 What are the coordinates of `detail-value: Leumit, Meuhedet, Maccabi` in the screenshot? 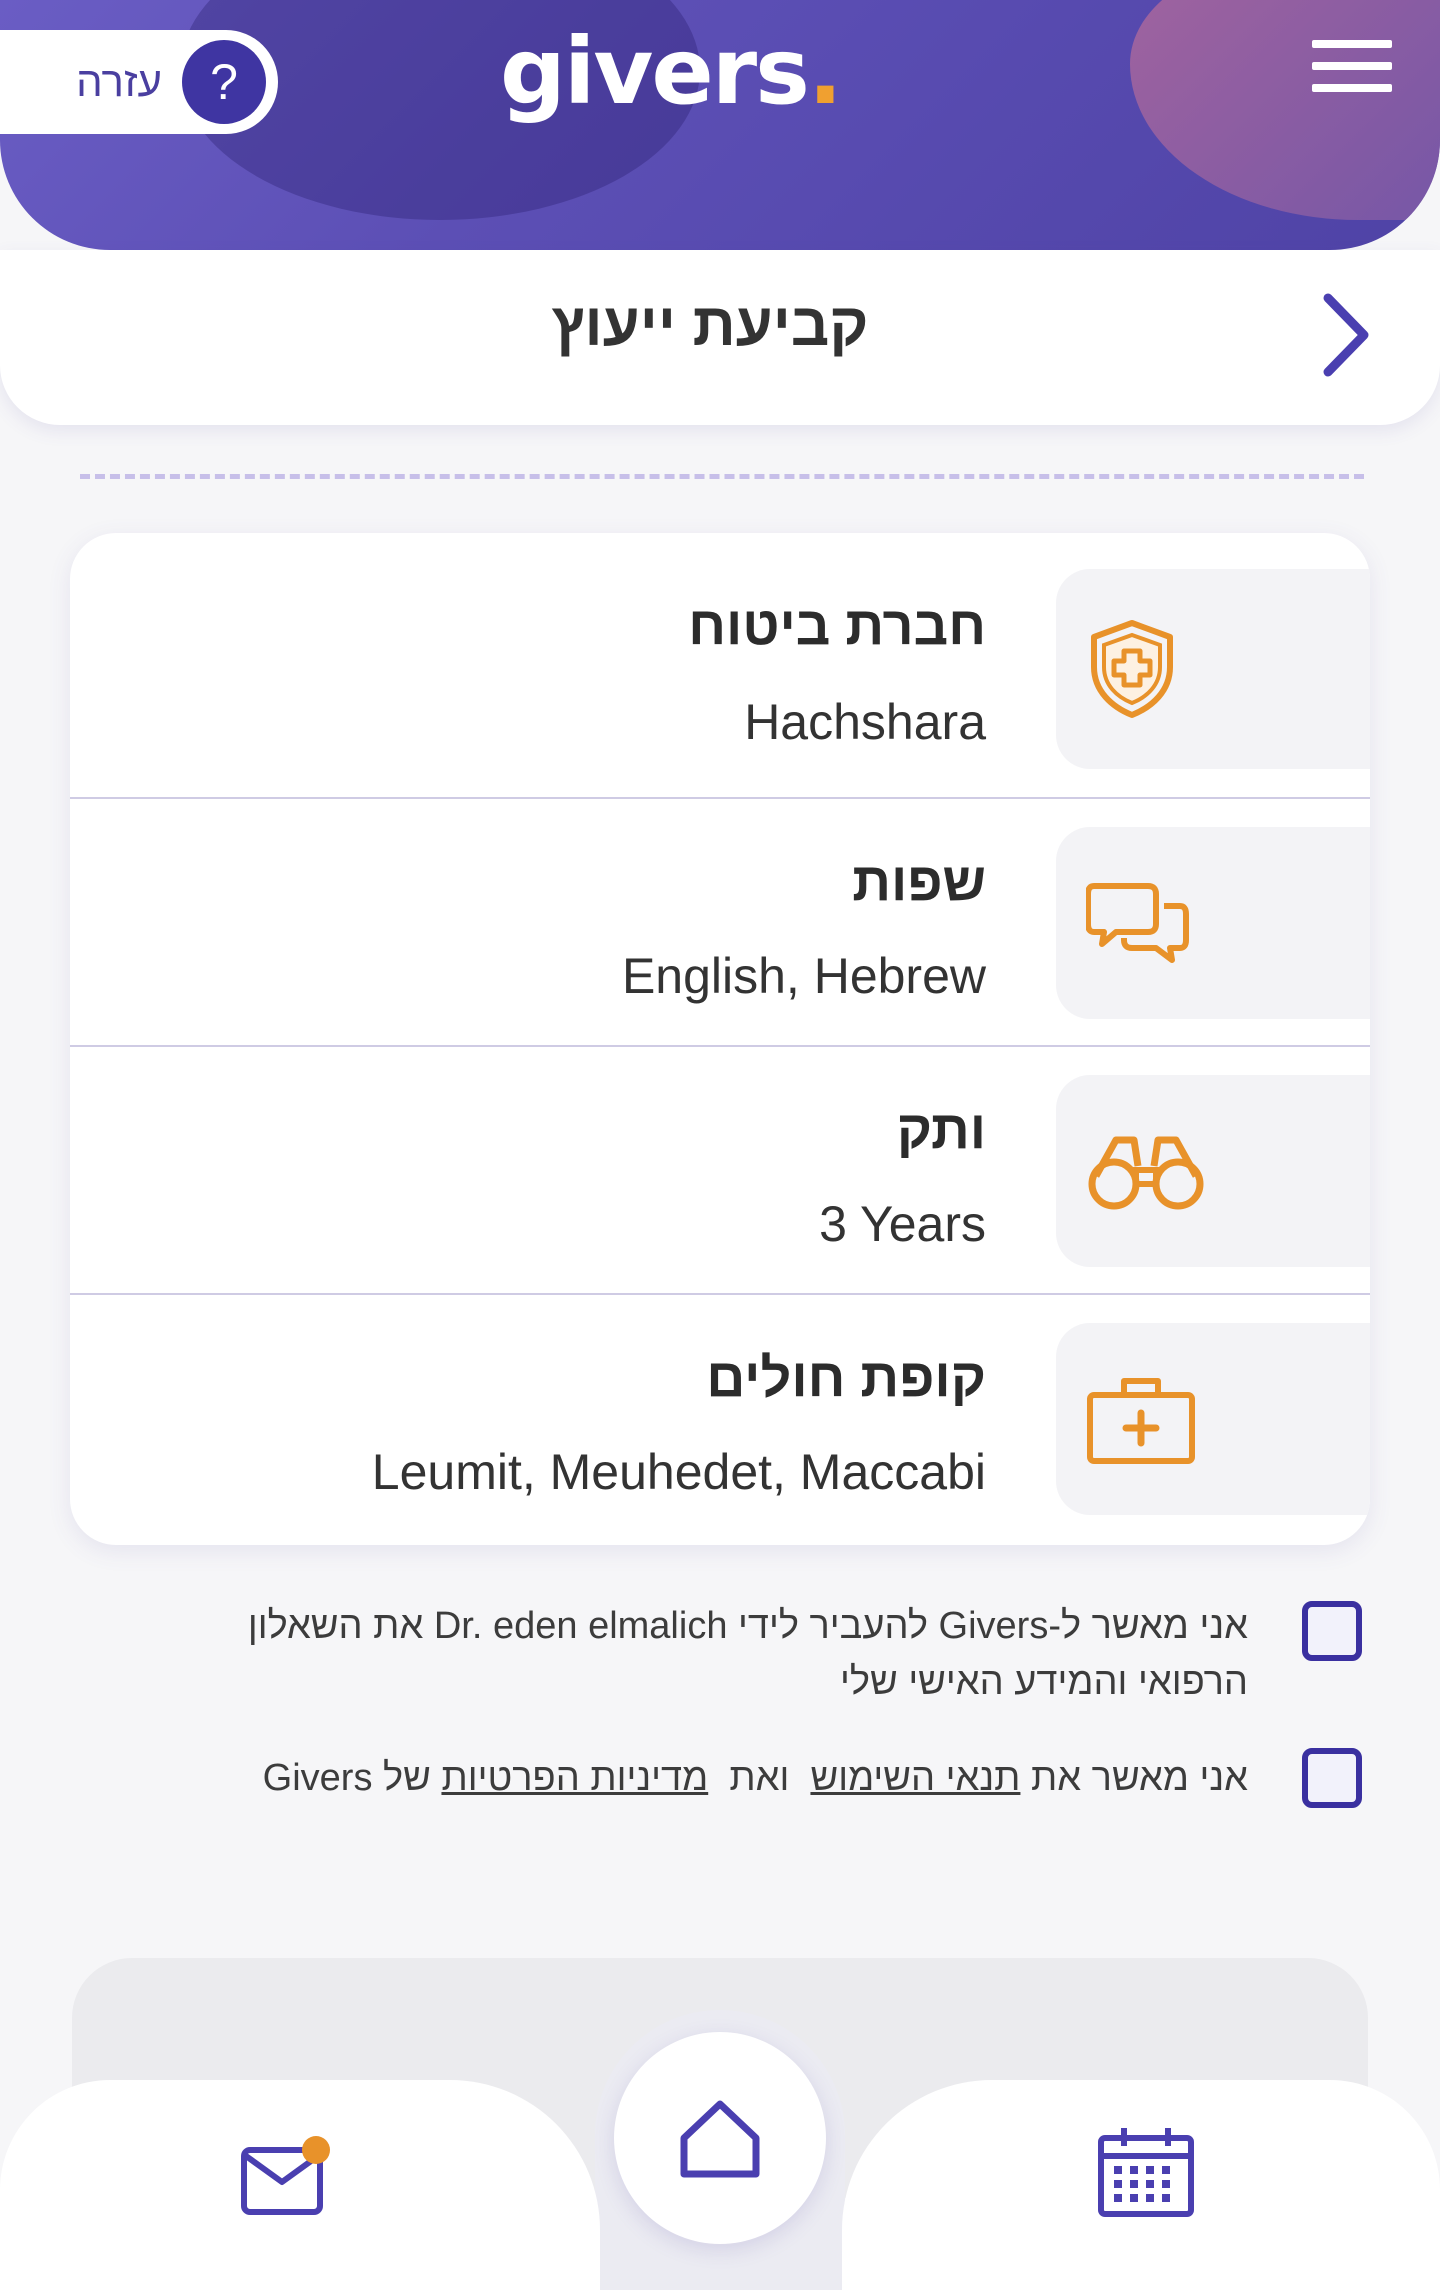 It's located at (678, 1472).